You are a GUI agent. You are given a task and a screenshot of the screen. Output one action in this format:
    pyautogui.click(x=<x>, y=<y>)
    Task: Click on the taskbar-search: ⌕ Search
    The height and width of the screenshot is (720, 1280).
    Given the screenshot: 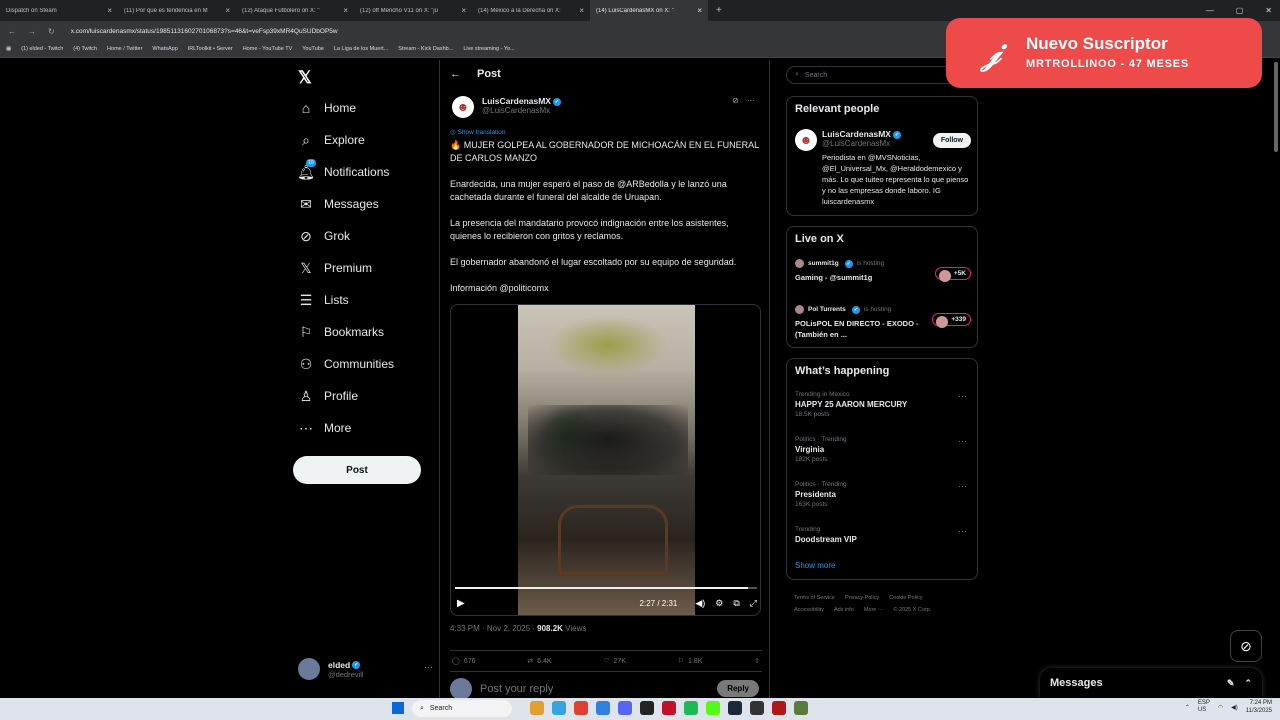 What is the action you would take?
    pyautogui.click(x=462, y=708)
    